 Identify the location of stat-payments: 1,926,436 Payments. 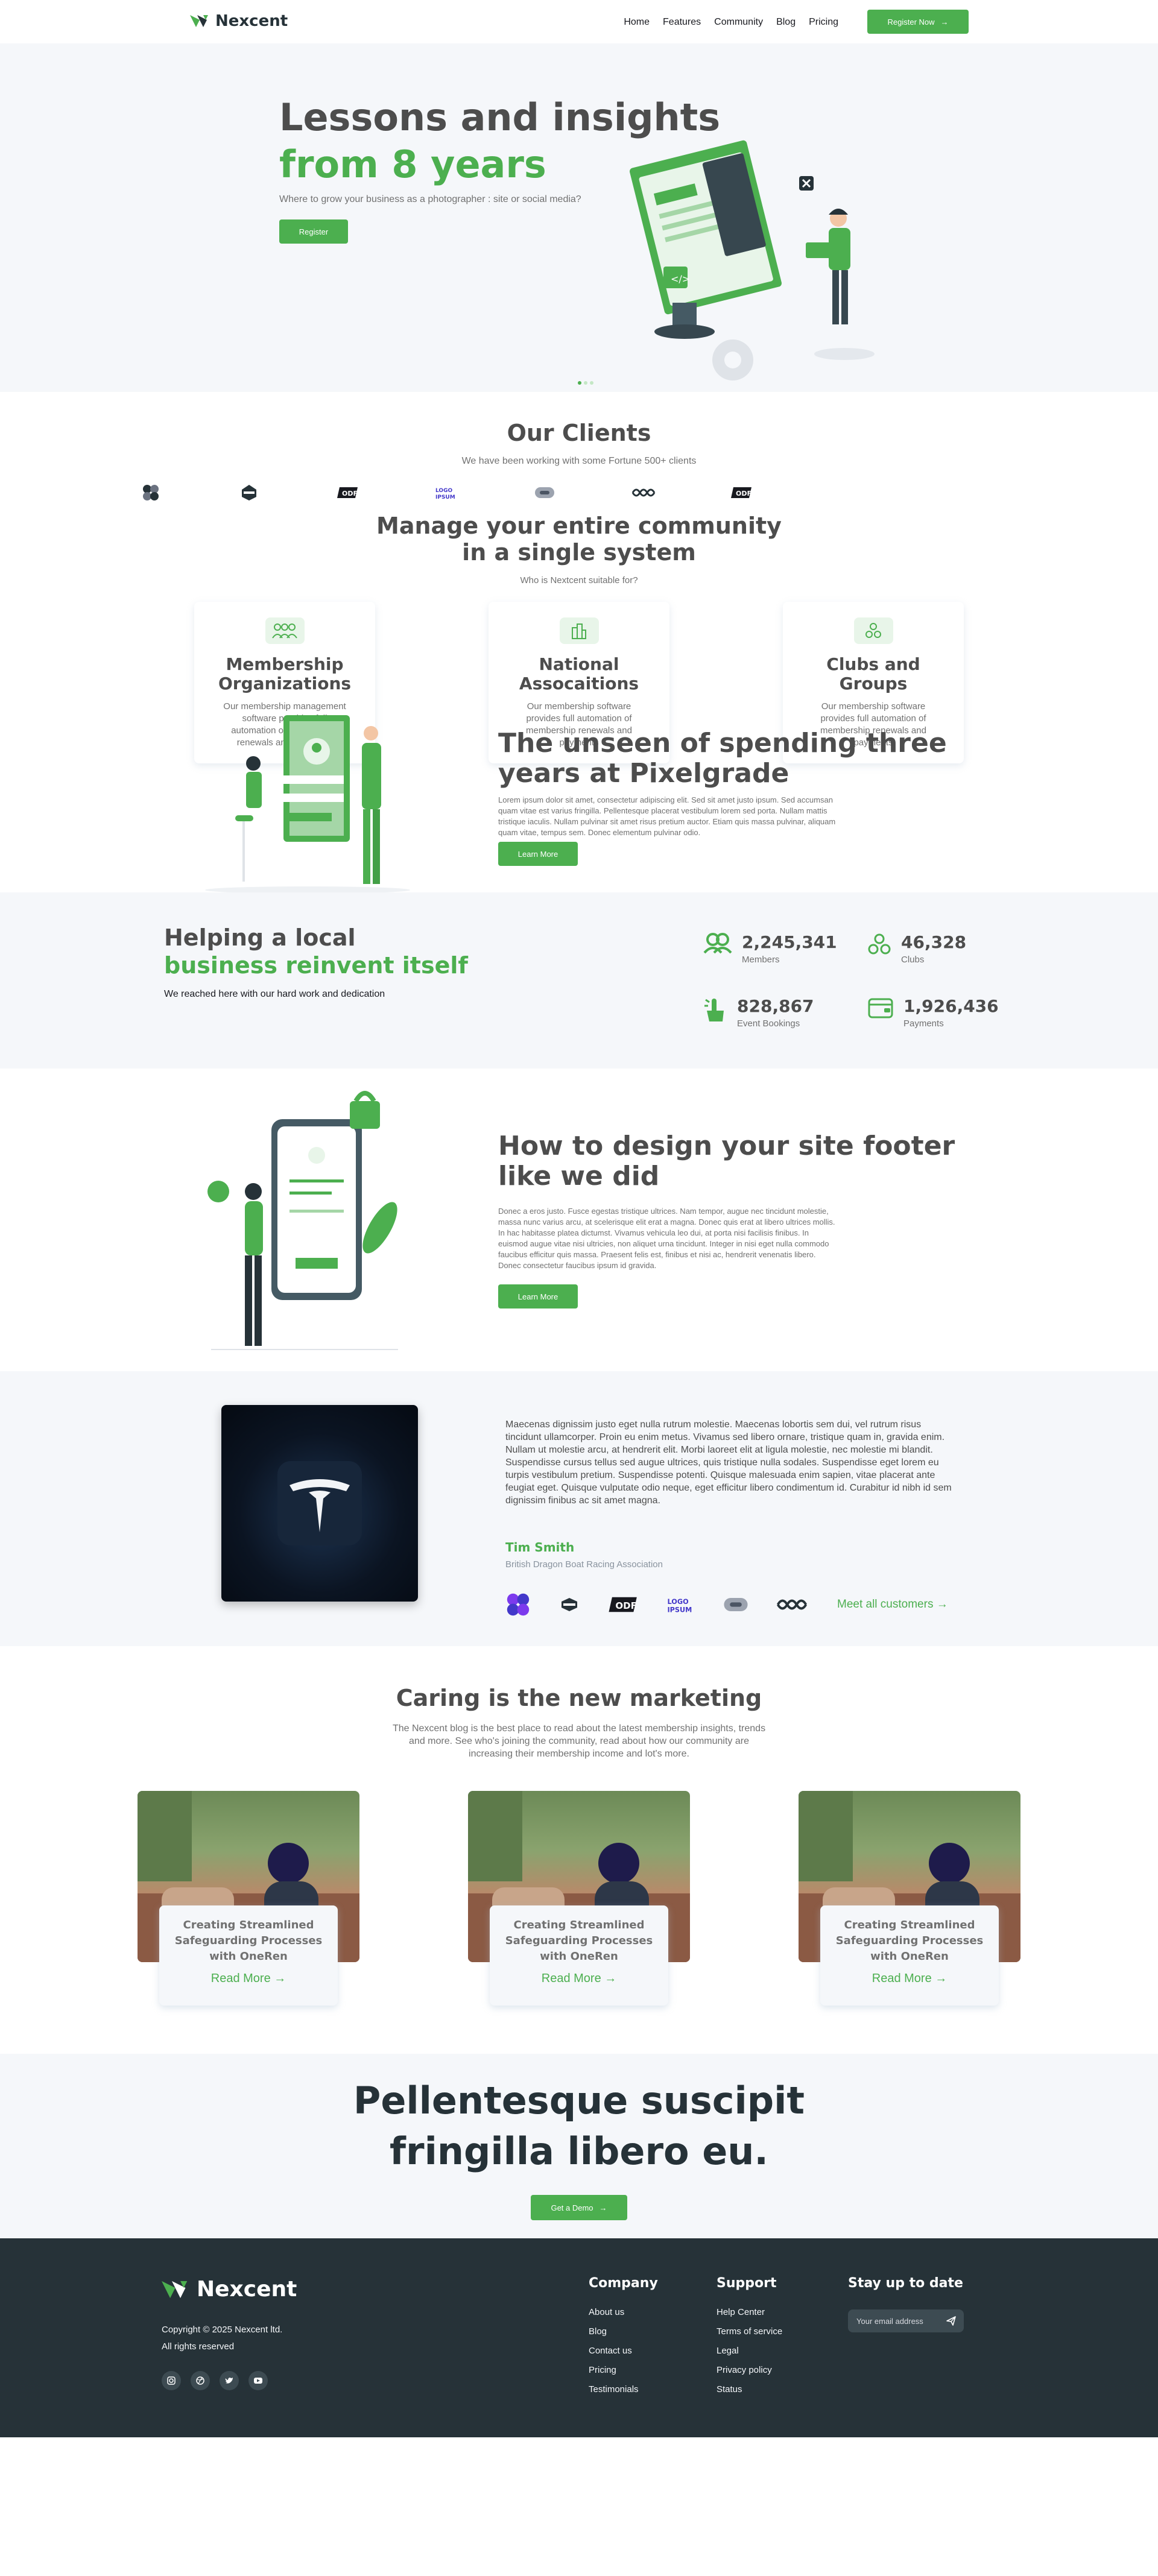
(933, 1012).